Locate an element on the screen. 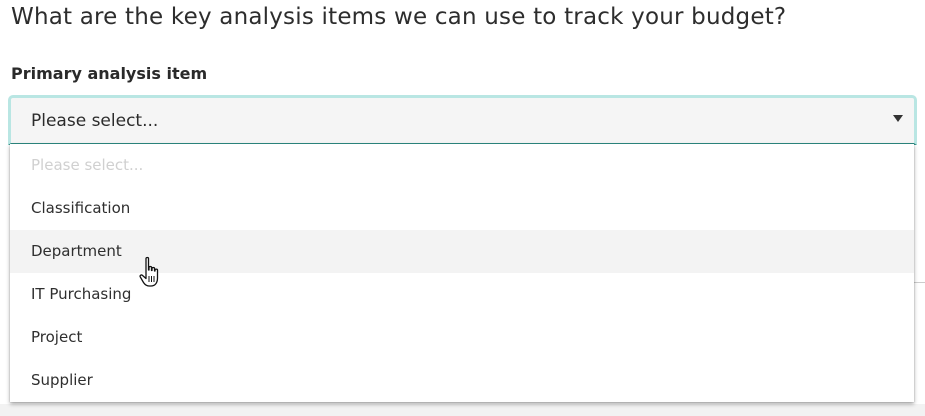 The image size is (925, 416). background-footer-strip is located at coordinates (462, 410).